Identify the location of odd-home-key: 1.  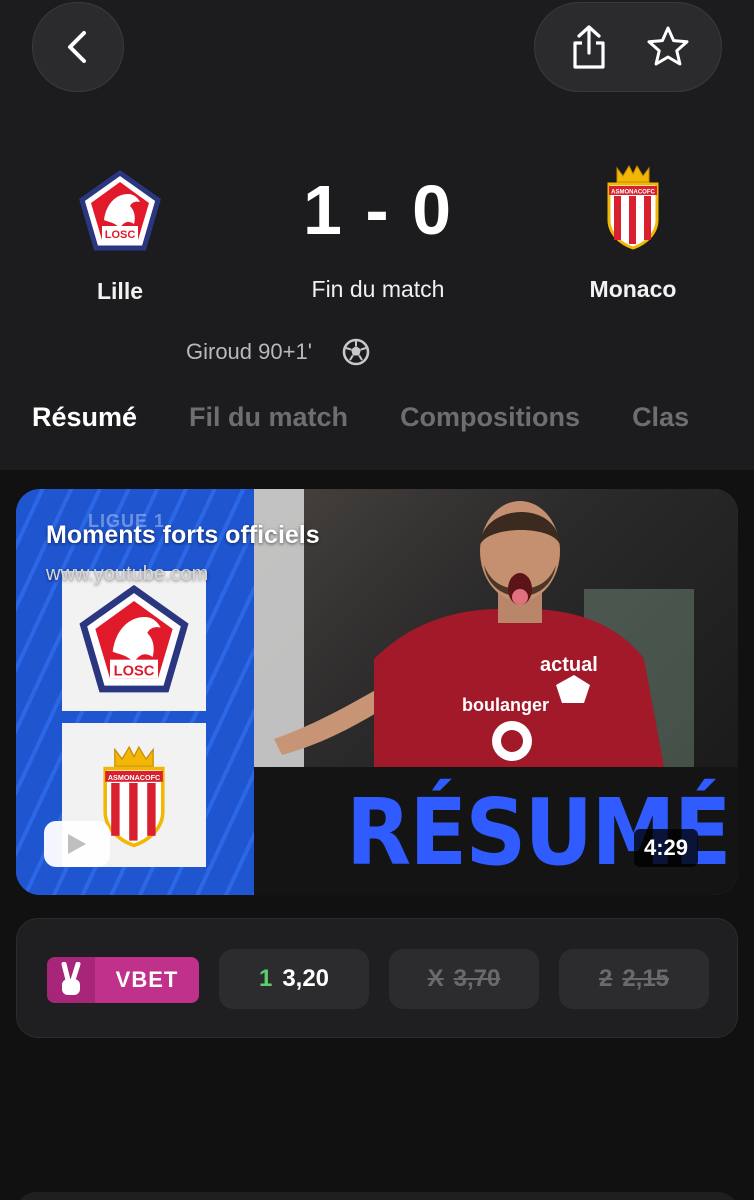
(265, 978).